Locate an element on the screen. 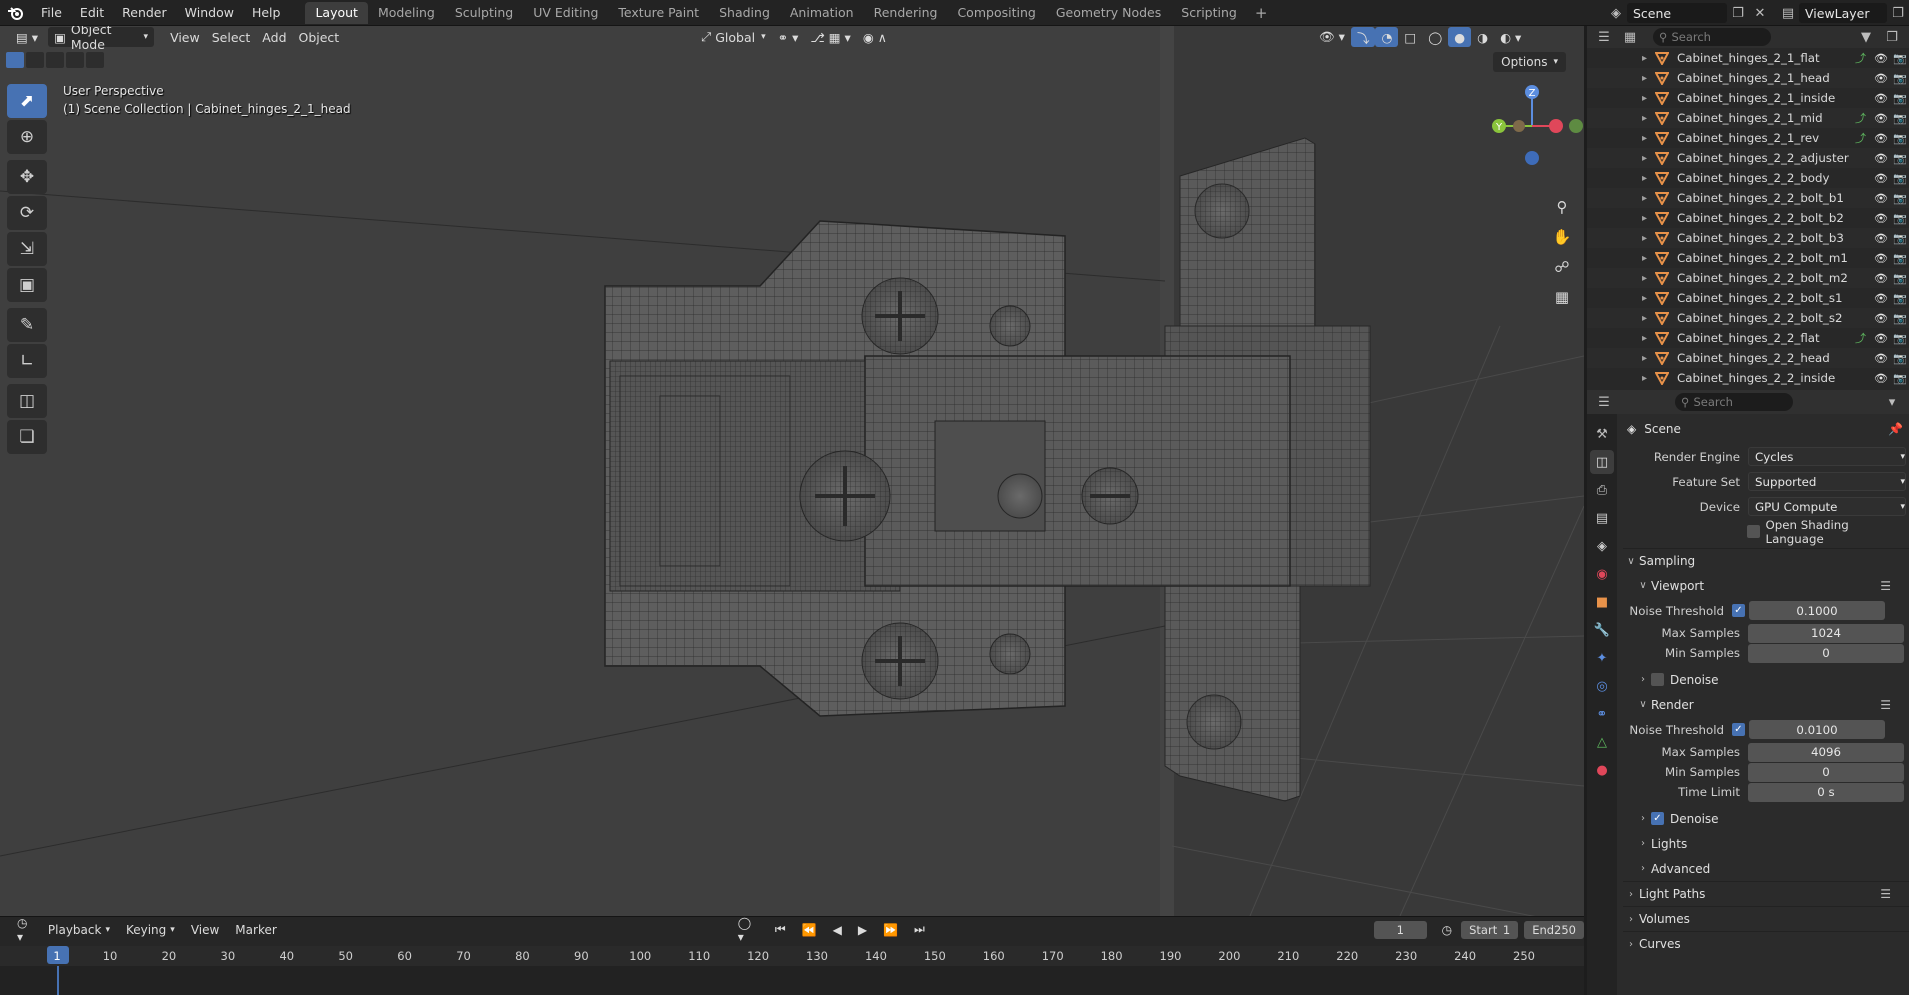 Image resolution: width=1909 pixels, height=995 pixels. outliner-item: ▸Cabinet_hinges_2_2_body⤴👁📷 is located at coordinates (1748, 178).